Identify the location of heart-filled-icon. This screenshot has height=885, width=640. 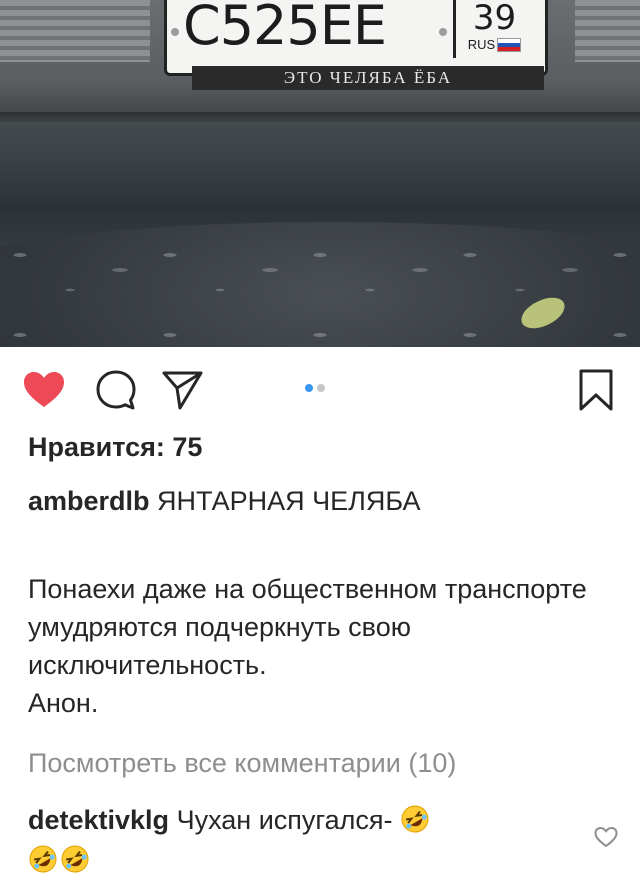
(44, 389).